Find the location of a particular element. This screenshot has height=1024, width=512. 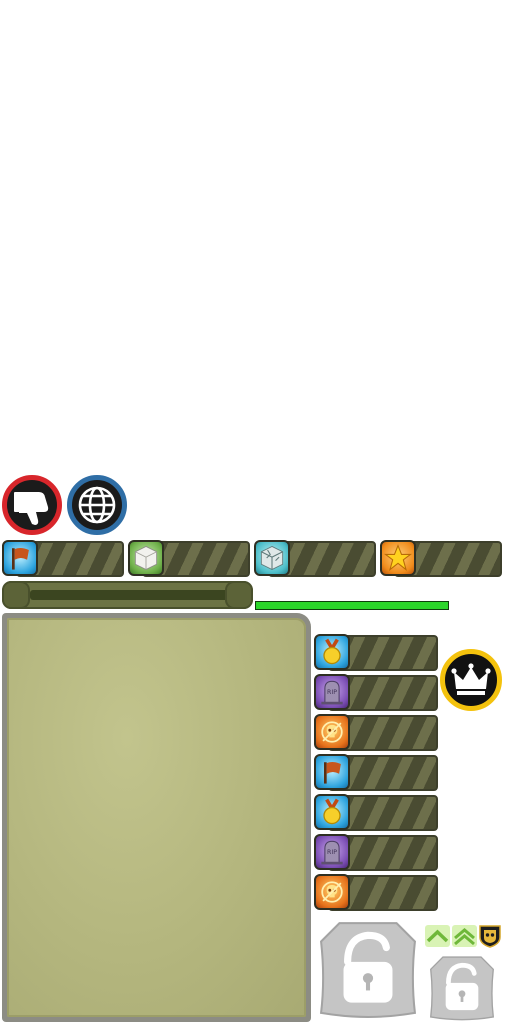

star-tile is located at coordinates (398, 558).